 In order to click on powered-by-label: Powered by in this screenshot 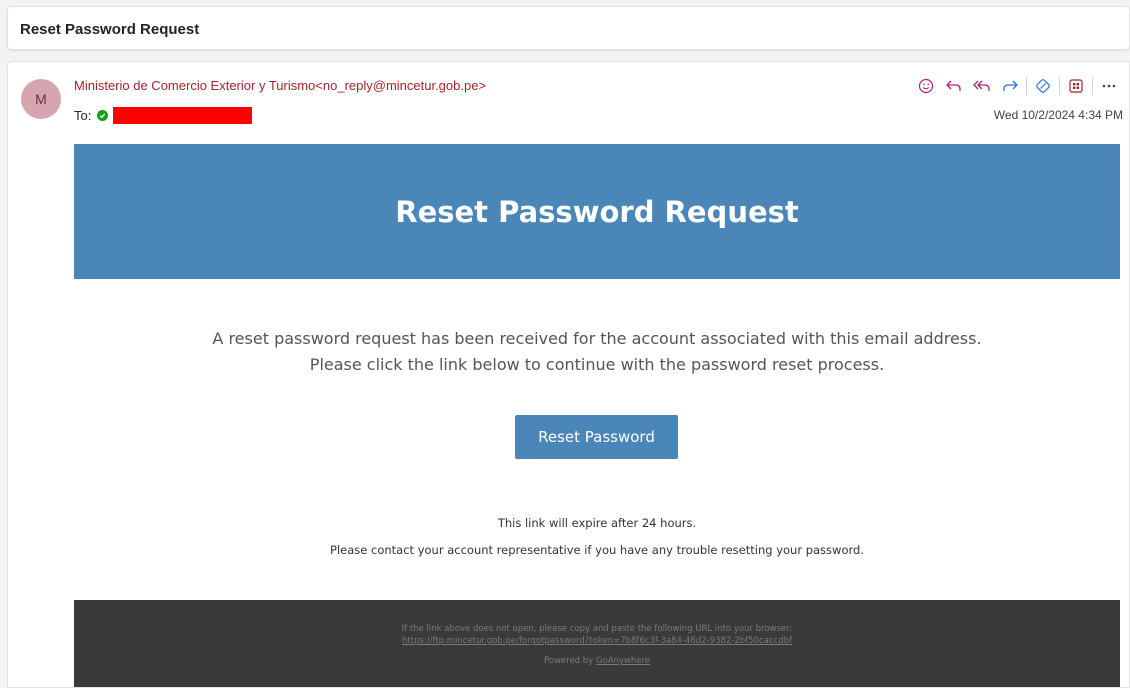, I will do `click(568, 661)`.